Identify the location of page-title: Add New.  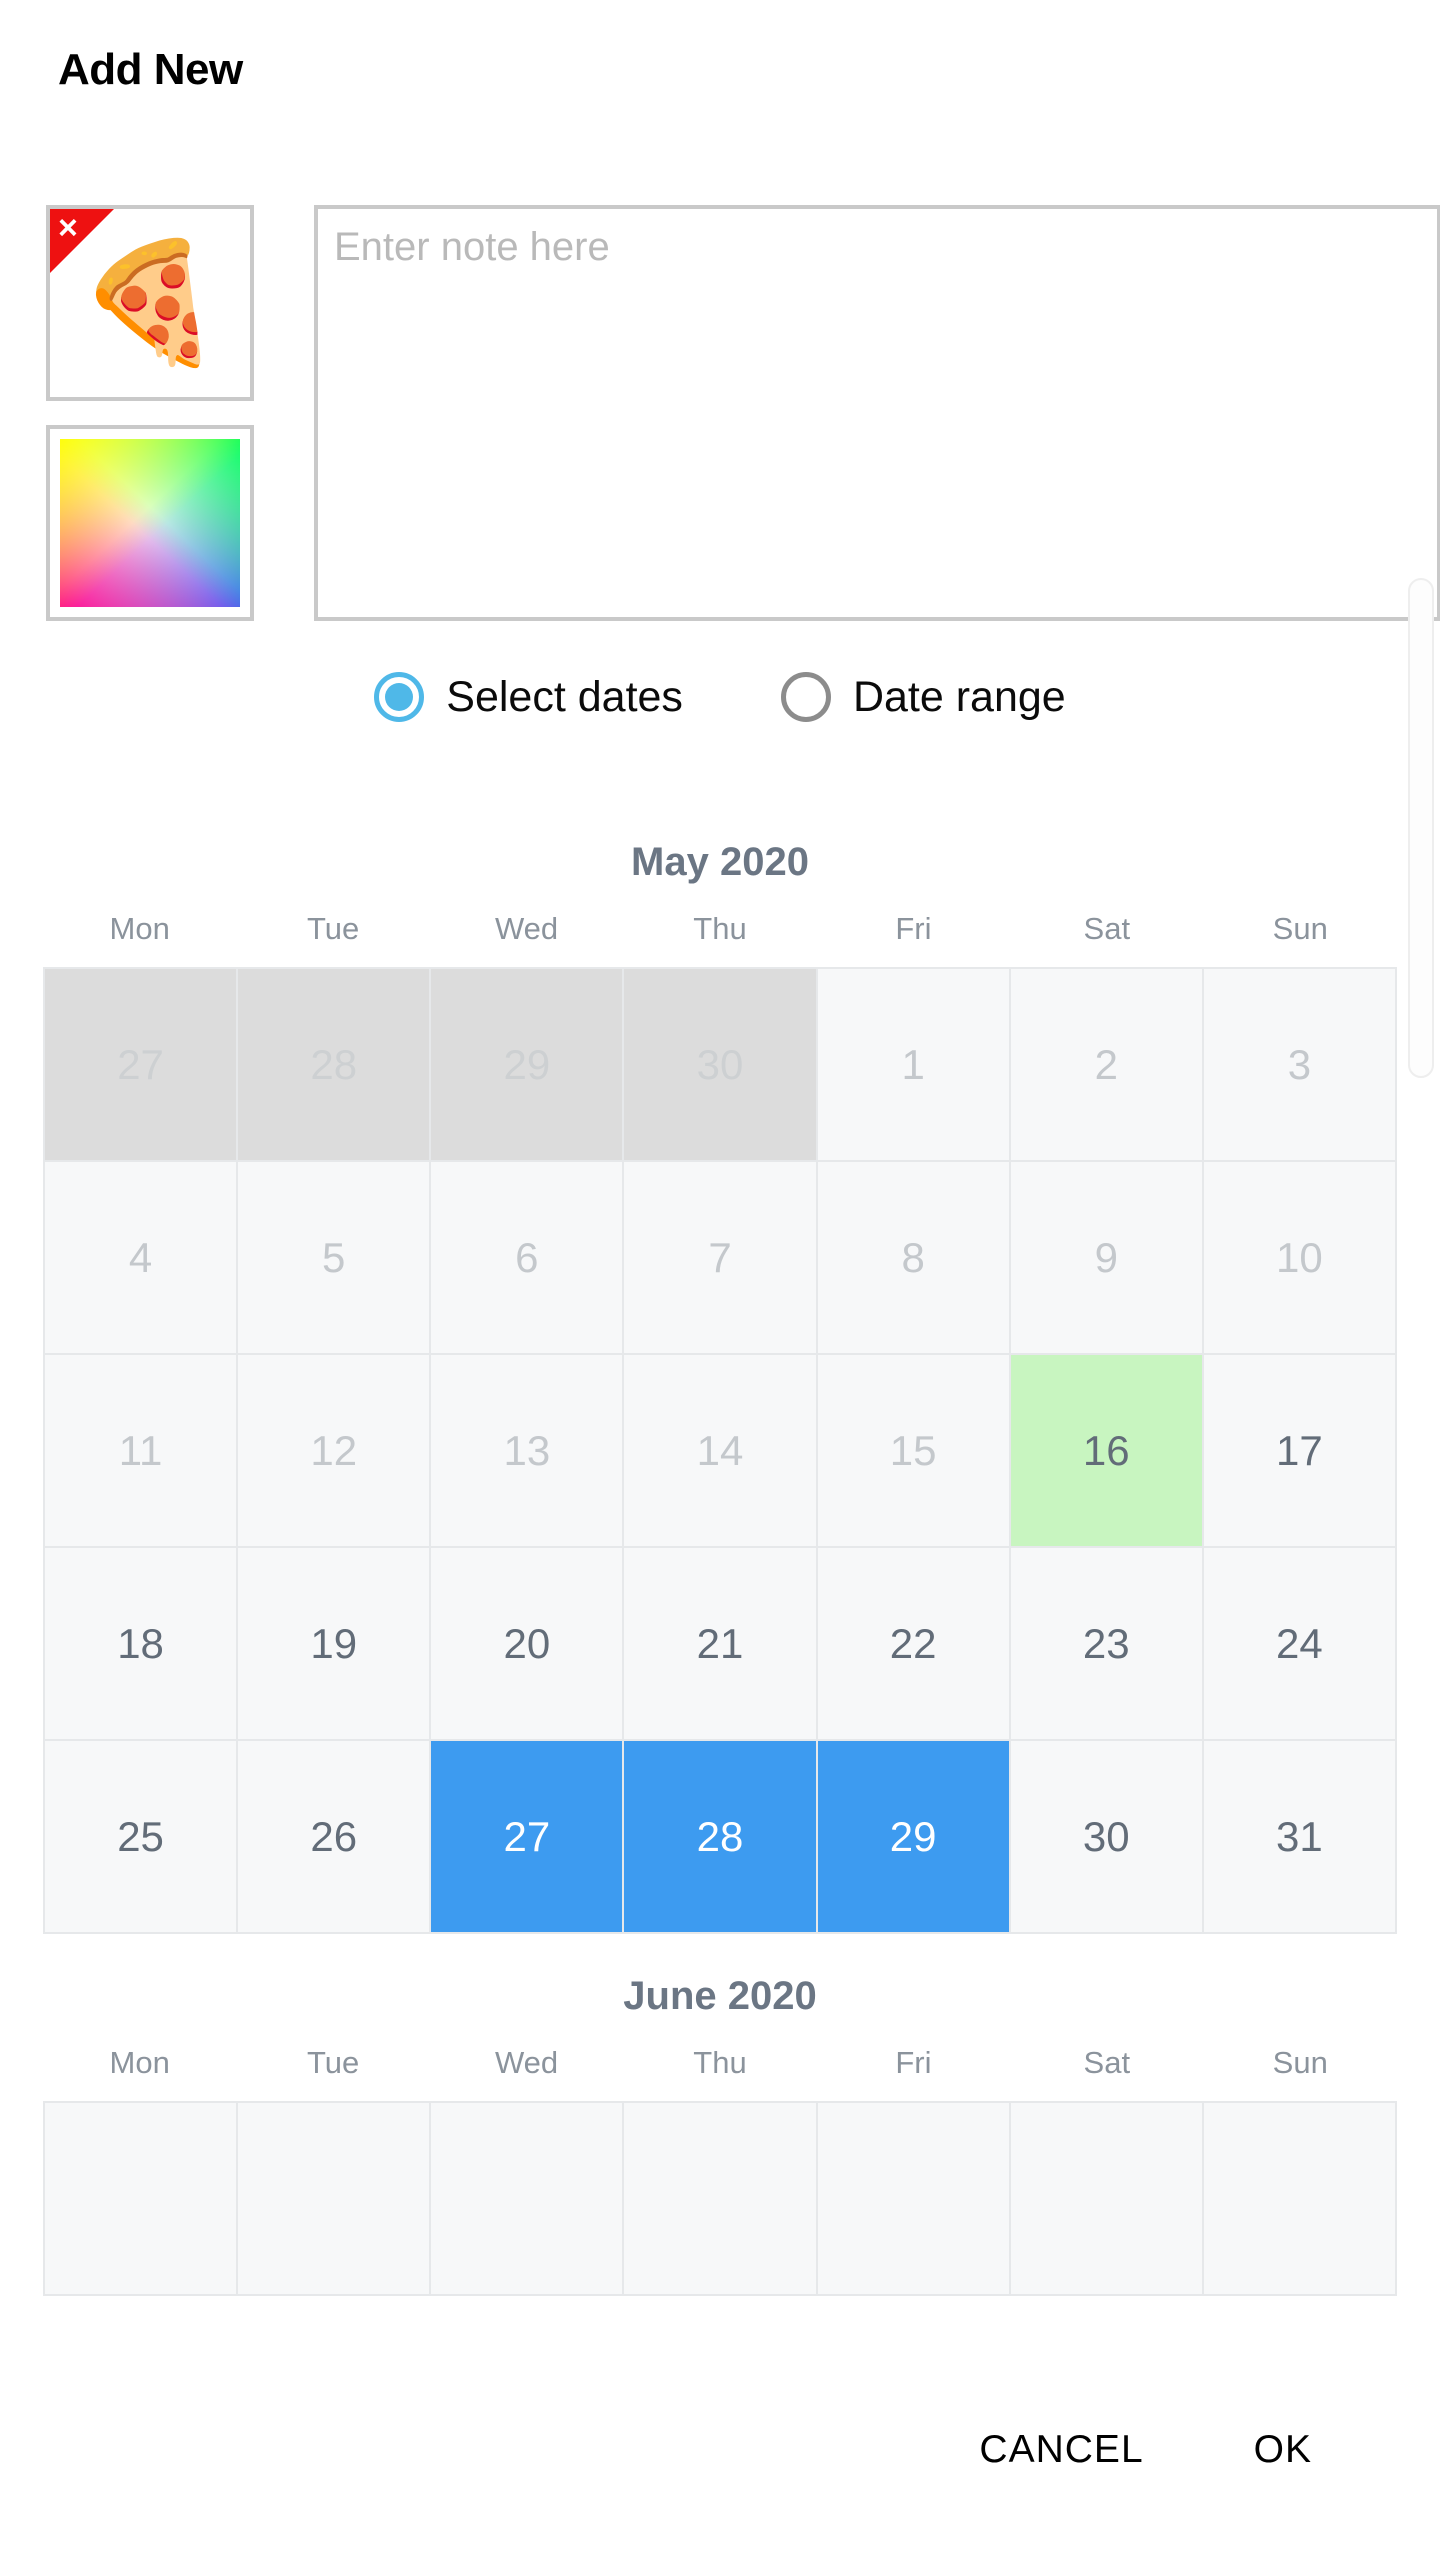
(150, 69).